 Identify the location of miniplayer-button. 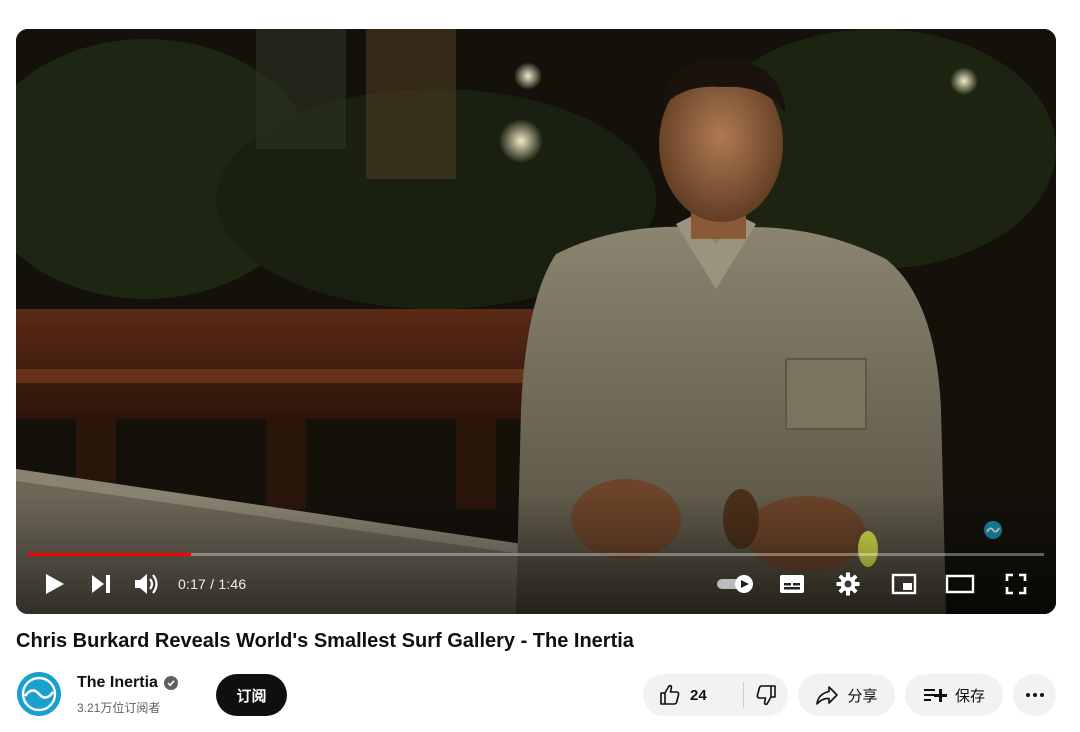
(904, 584).